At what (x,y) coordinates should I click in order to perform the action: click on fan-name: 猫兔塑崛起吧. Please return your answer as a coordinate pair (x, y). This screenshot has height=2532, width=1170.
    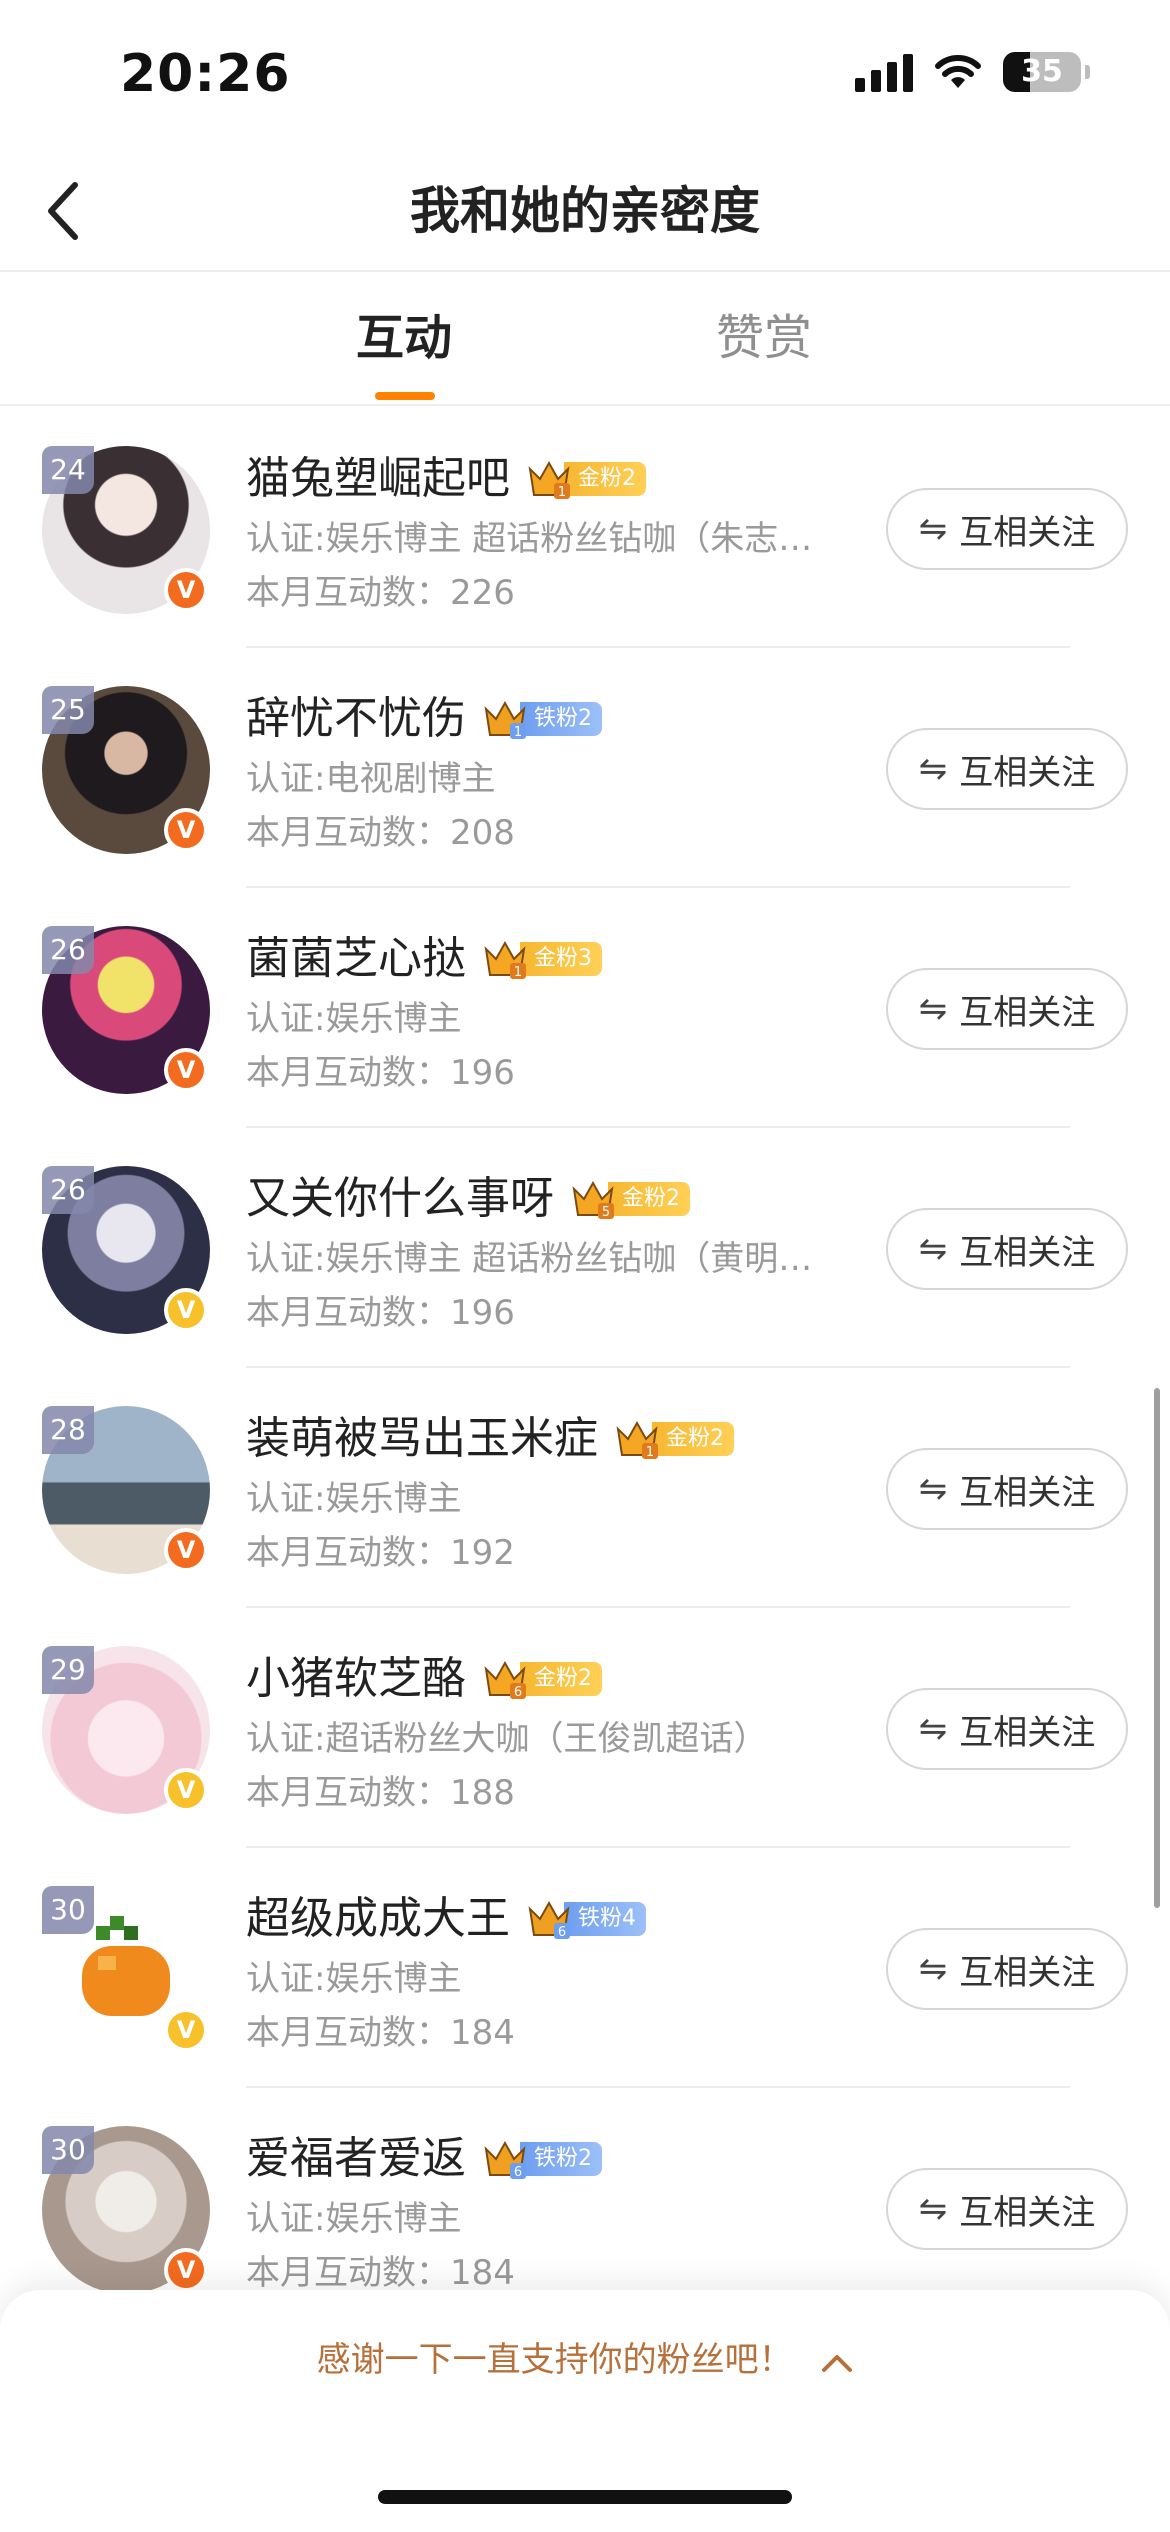
    Looking at the image, I should click on (378, 479).